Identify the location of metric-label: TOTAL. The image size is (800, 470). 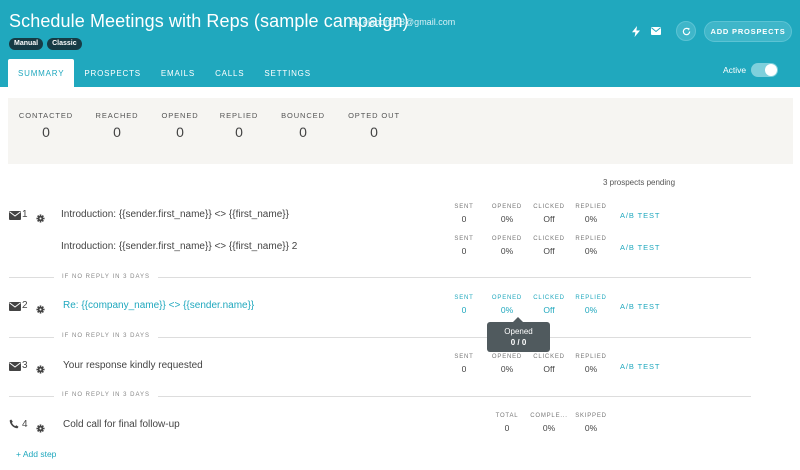
(507, 416).